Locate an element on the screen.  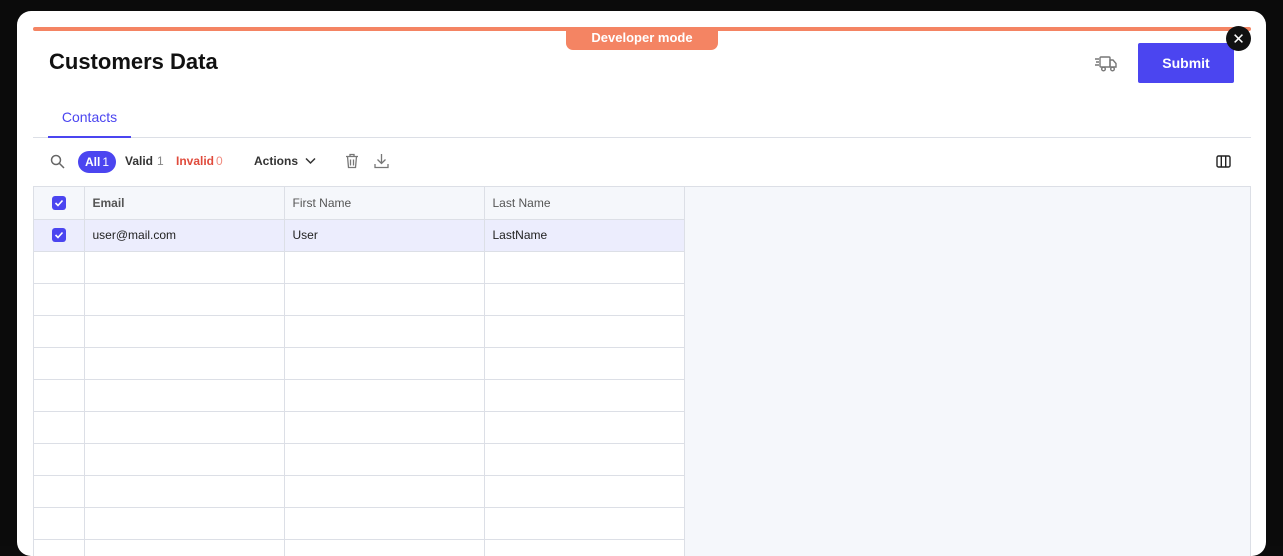
filter-valid: Valid 1 is located at coordinates (144, 161).